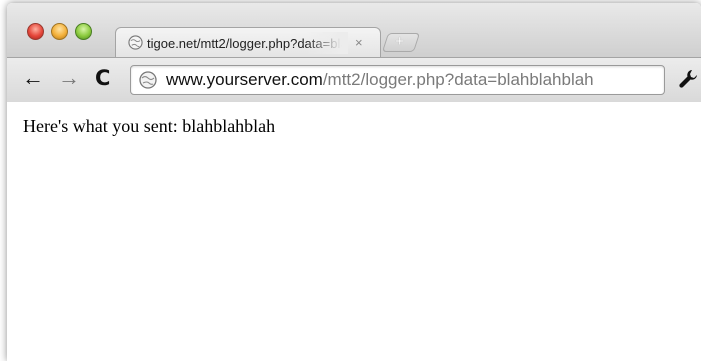 The image size is (701, 361). Describe the element at coordinates (83, 31) in the screenshot. I see `zoom-window-button` at that location.